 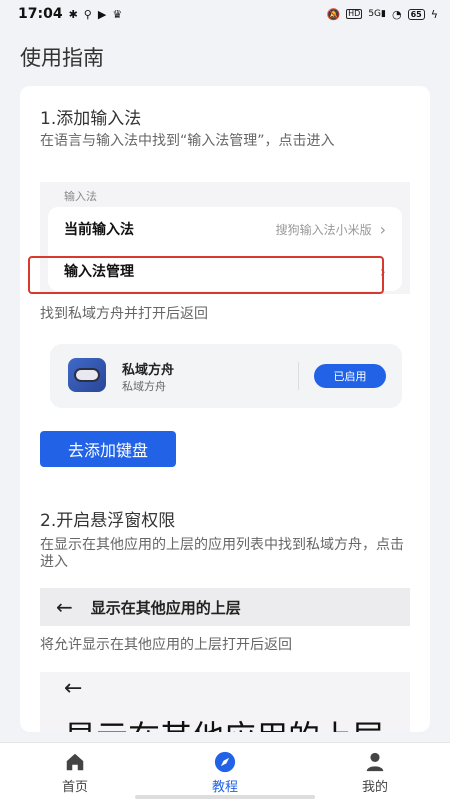 What do you see at coordinates (375, 762) in the screenshot?
I see `person-icon` at bounding box center [375, 762].